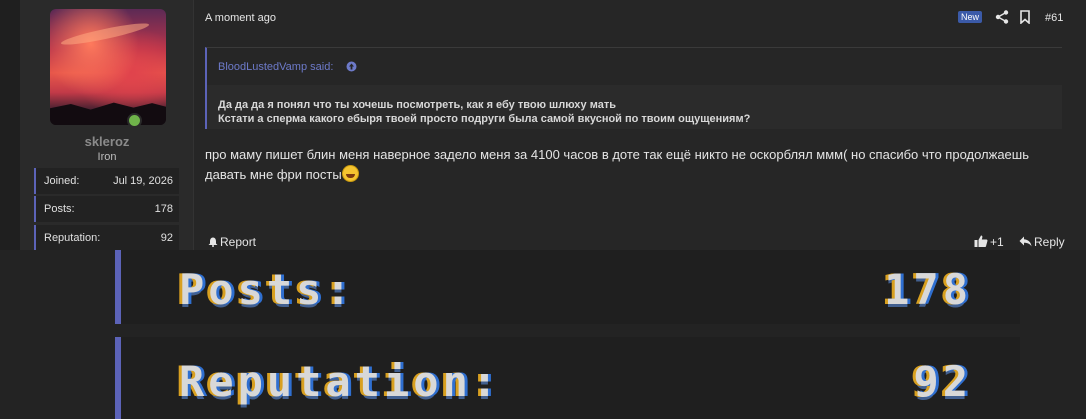 This screenshot has height=419, width=1086. What do you see at coordinates (997, 242) in the screenshot?
I see `like-count: +1` at bounding box center [997, 242].